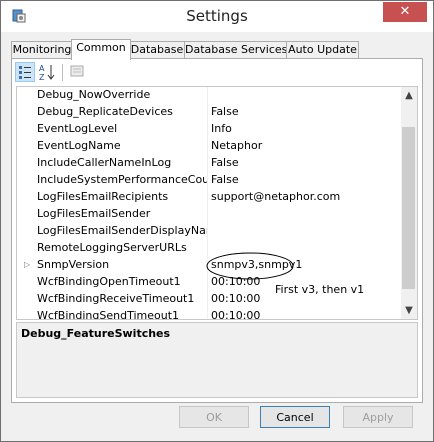 The height and width of the screenshot is (442, 434). I want to click on scroll-down-icon: ▼, so click(409, 310).